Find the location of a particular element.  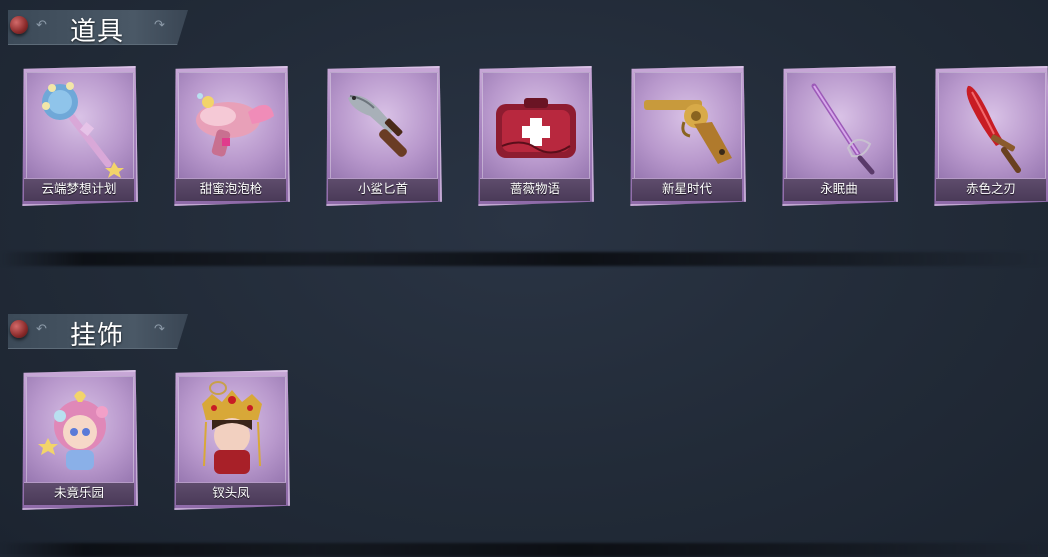

section-header-charms: ↶ ↷ 挂饰 is located at coordinates (98, 332).